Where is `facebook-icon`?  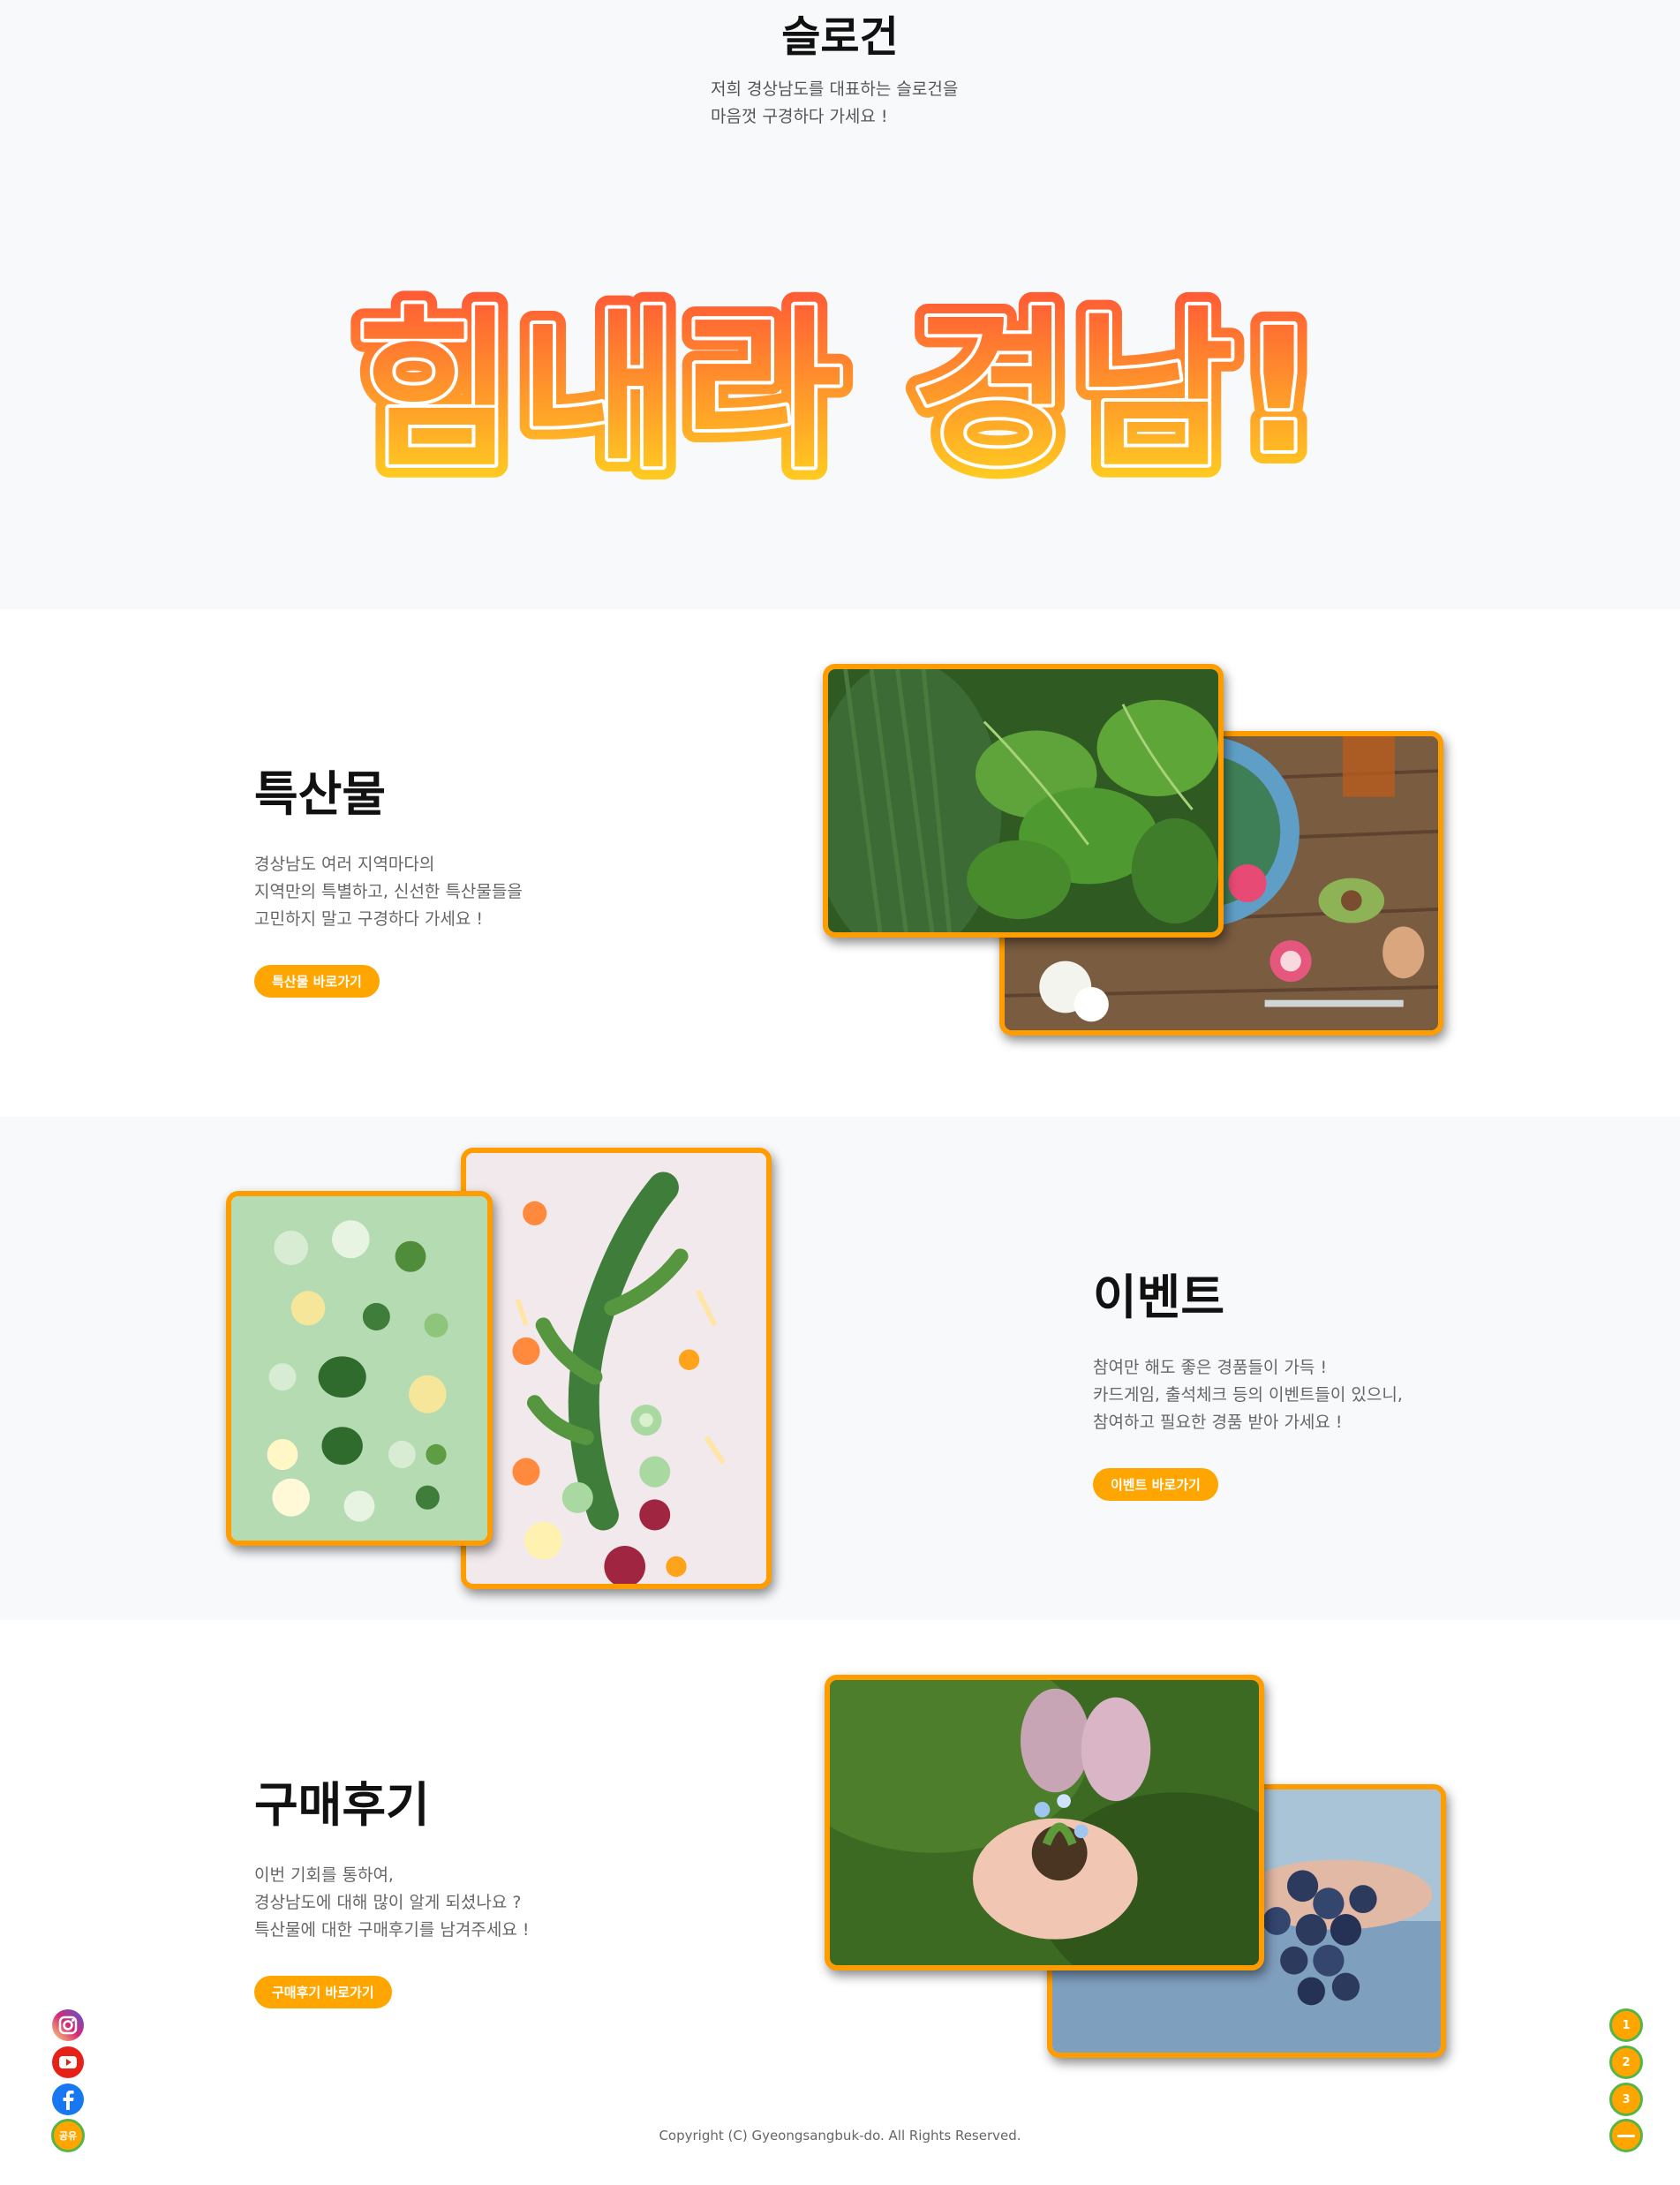
facebook-icon is located at coordinates (68, 2099).